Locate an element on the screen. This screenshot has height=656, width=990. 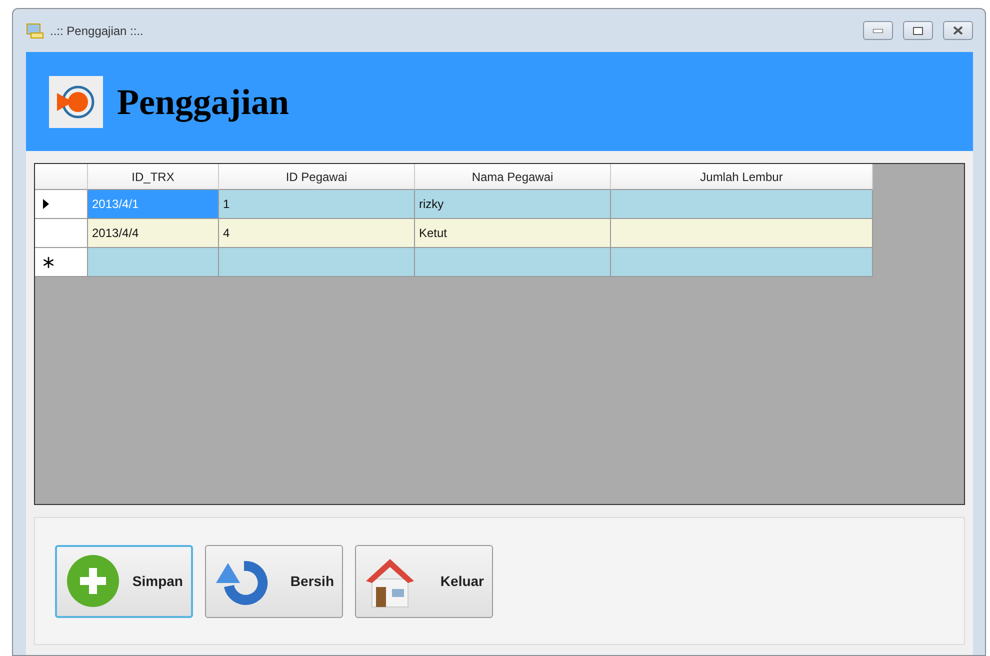
grid-corner is located at coordinates (61, 177).